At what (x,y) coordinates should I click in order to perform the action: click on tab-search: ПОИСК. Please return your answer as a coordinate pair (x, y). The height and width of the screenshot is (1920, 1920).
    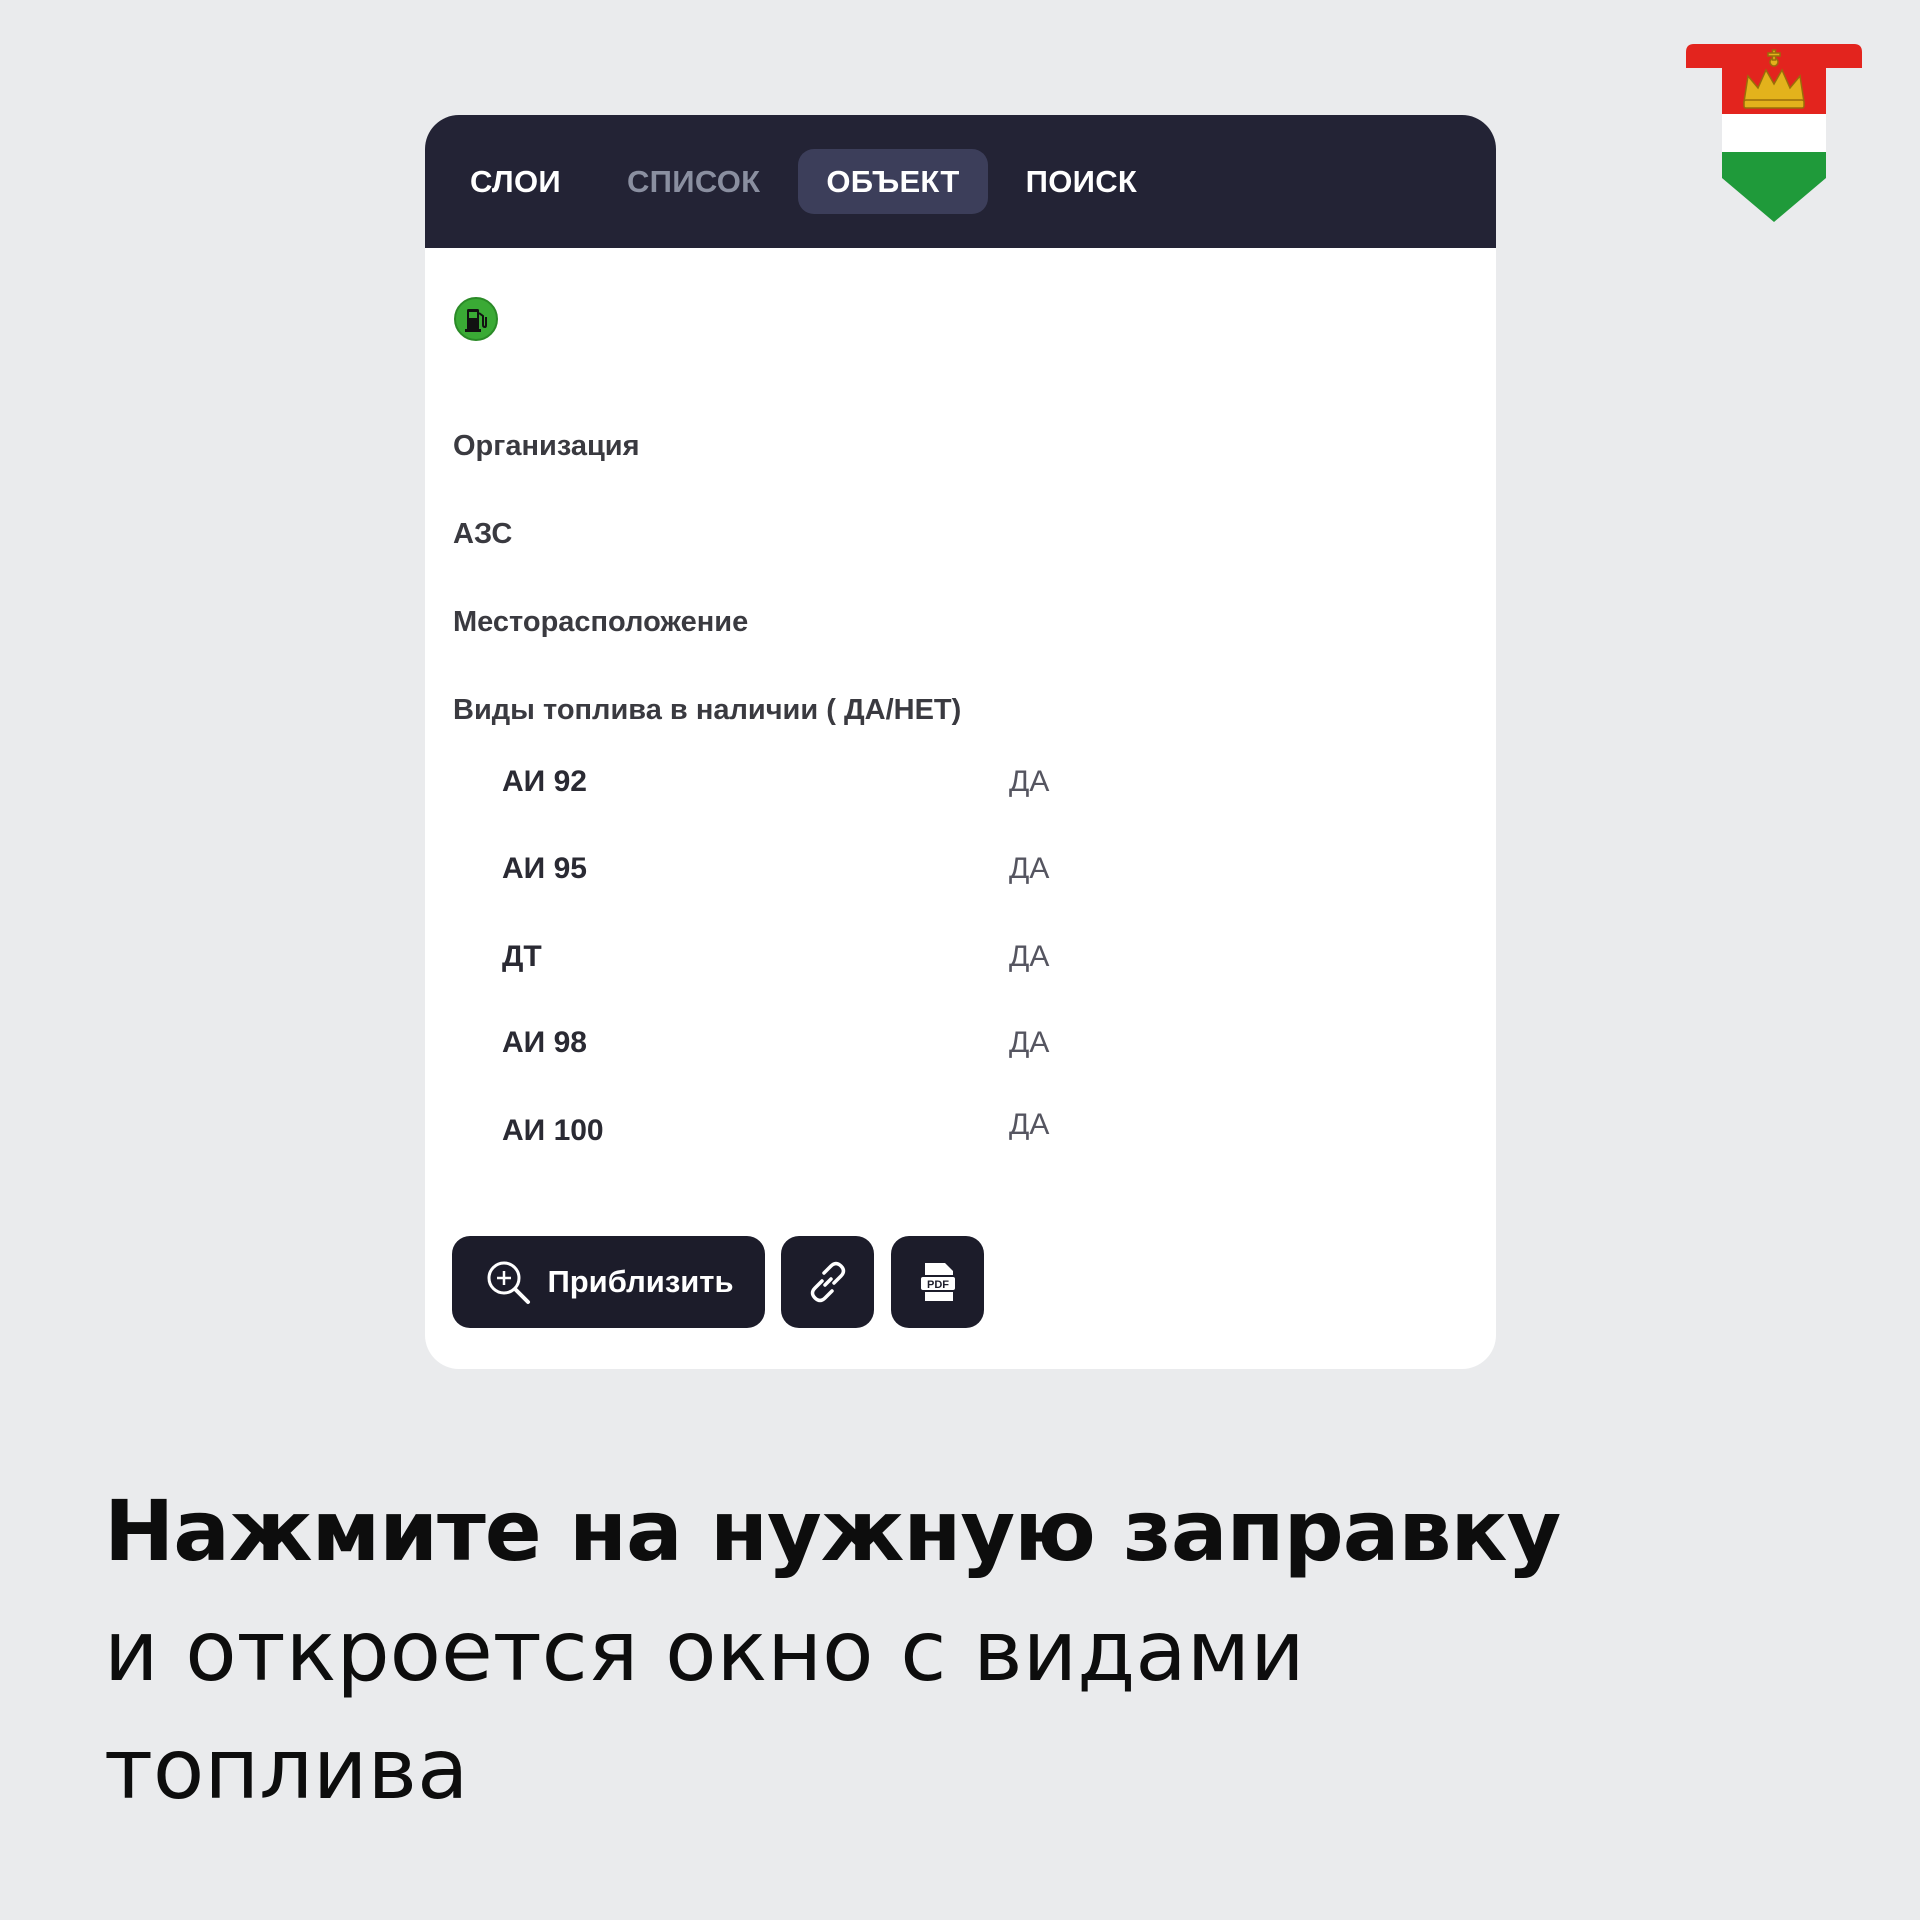
    Looking at the image, I should click on (1081, 181).